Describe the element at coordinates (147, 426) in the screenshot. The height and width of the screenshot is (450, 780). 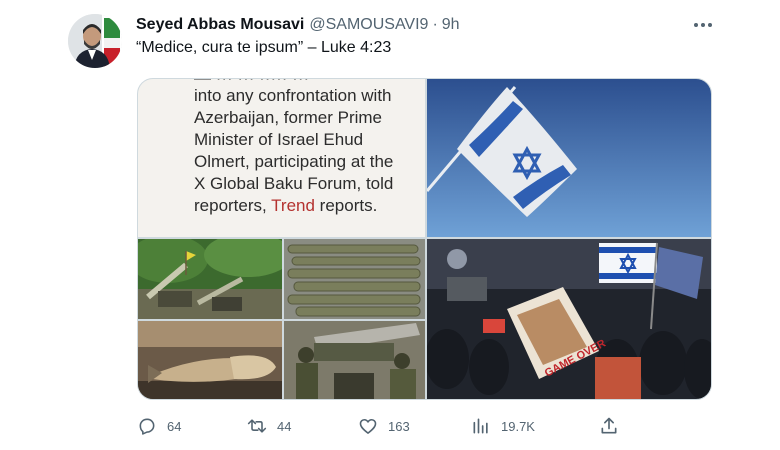
I see `reply-icon` at that location.